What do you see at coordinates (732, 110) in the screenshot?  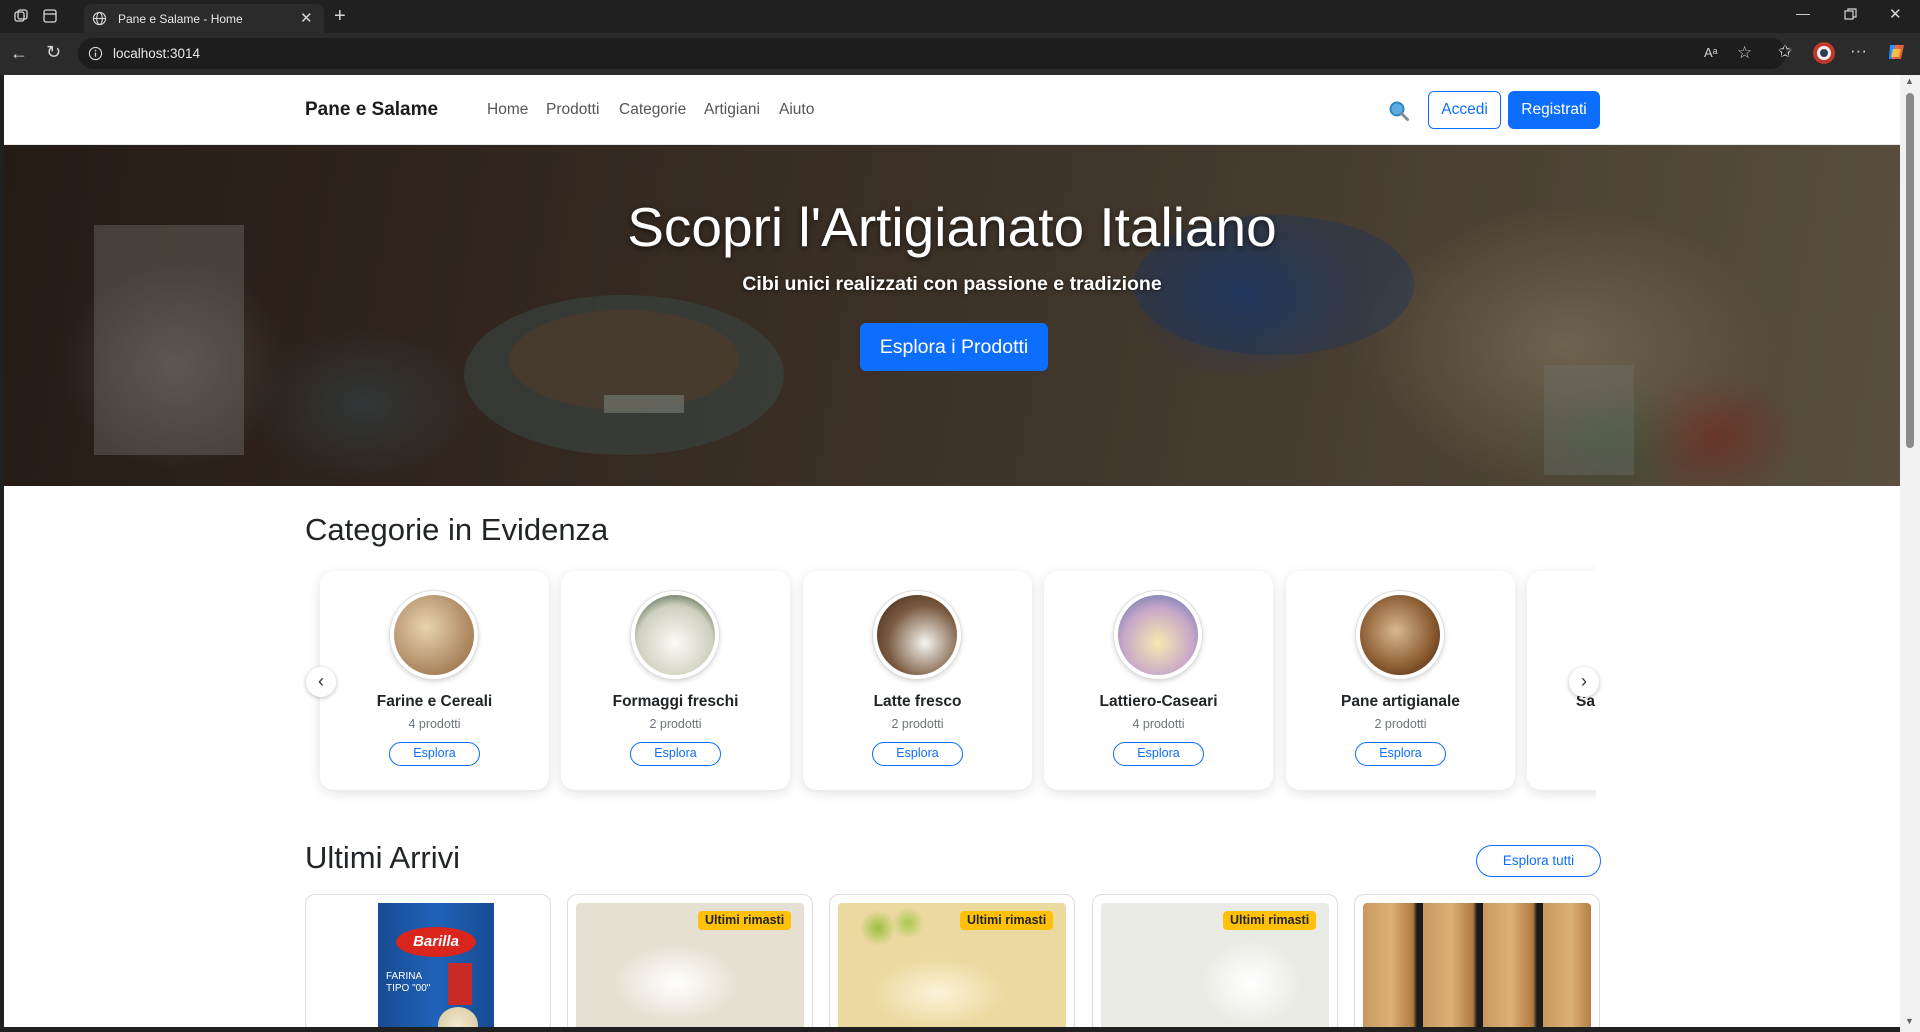 I see `nav-artigiani: Artigiani` at bounding box center [732, 110].